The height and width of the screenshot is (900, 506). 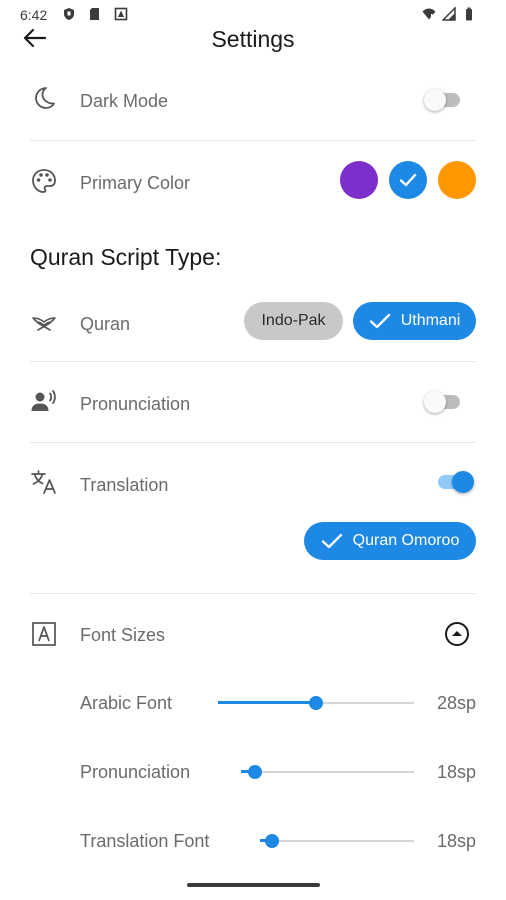 What do you see at coordinates (456, 841) in the screenshot?
I see `translation-font-value: 18sp` at bounding box center [456, 841].